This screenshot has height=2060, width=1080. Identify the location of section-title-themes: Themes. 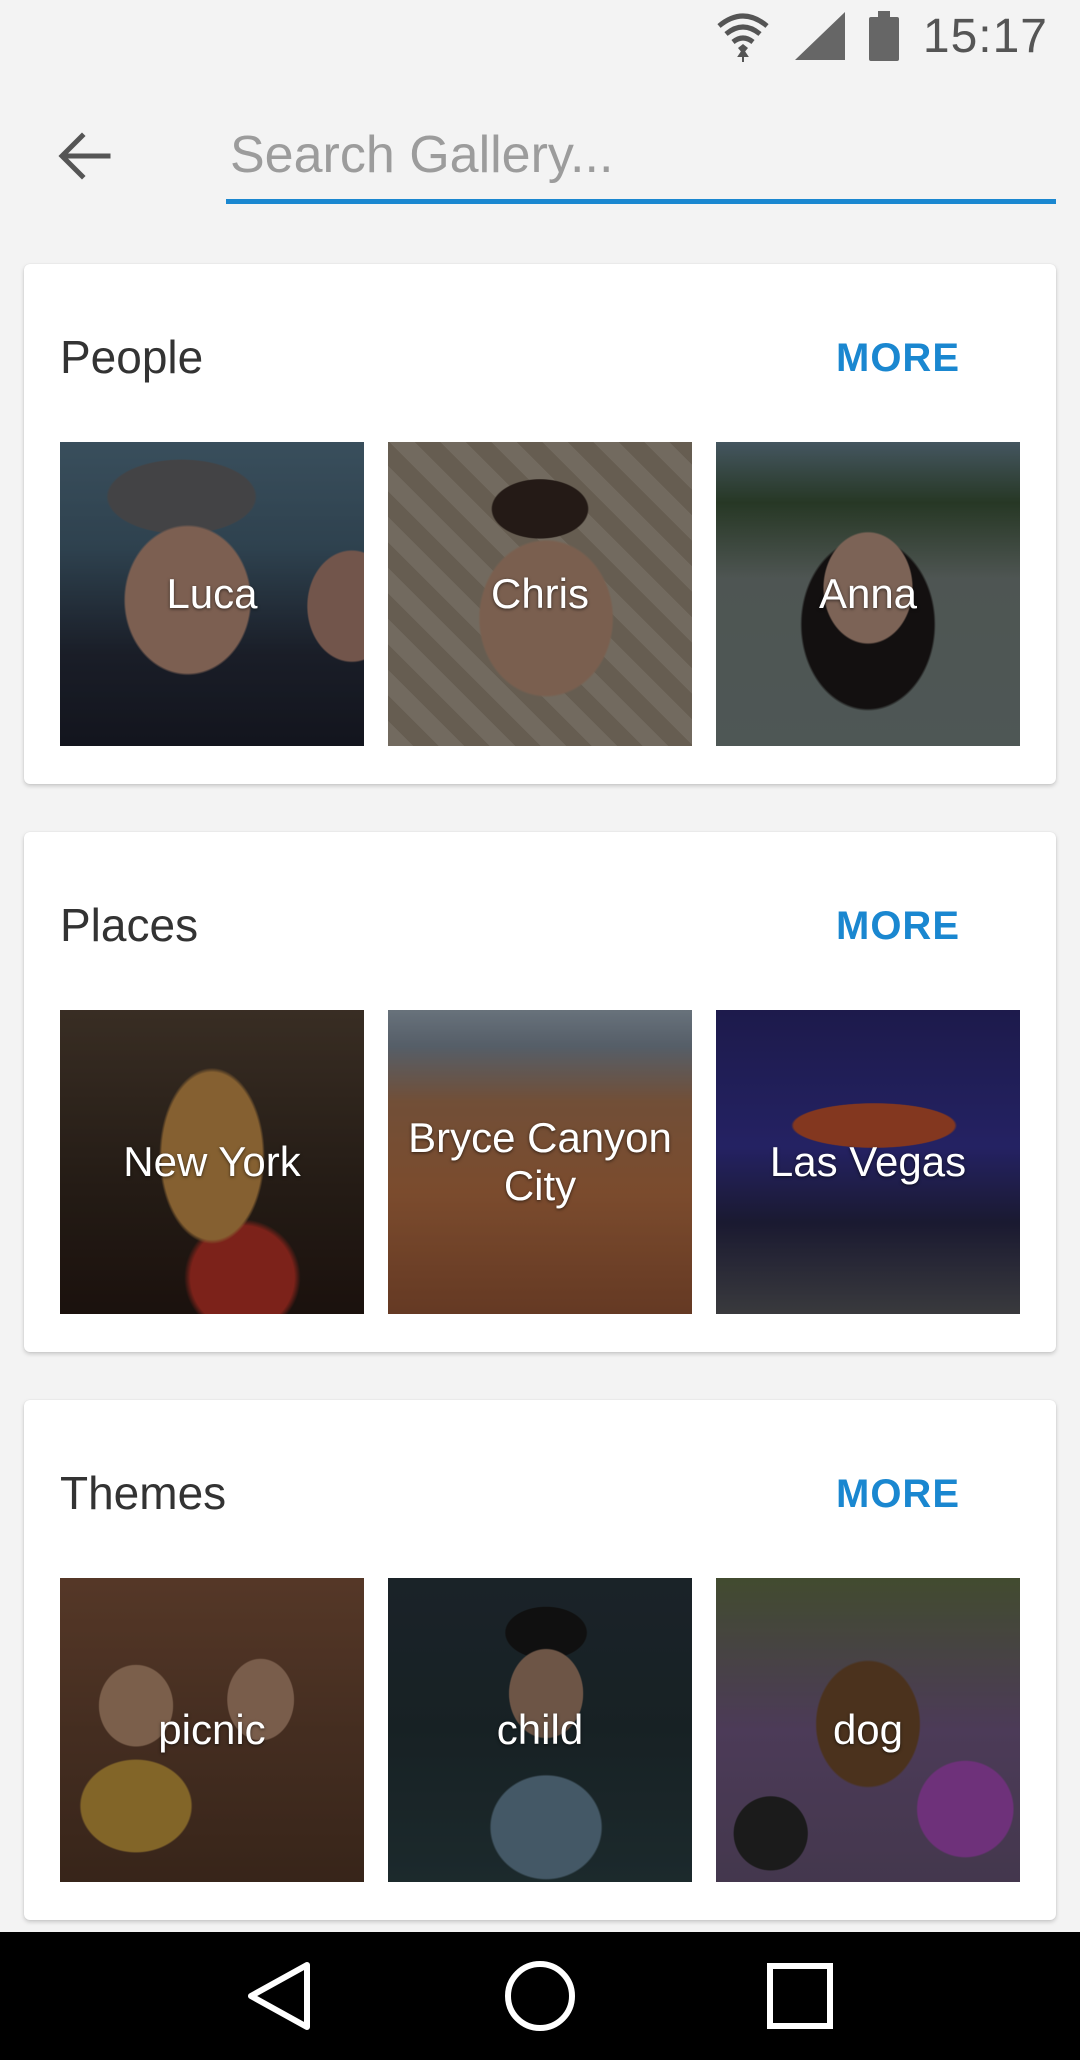
(143, 1493).